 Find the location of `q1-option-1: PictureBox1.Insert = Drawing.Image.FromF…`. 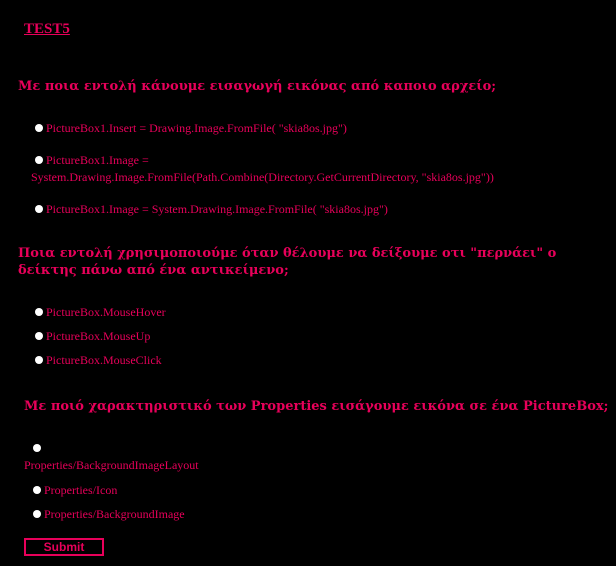

q1-option-1: PictureBox1.Insert = Drawing.Image.FromF… is located at coordinates (191, 128).